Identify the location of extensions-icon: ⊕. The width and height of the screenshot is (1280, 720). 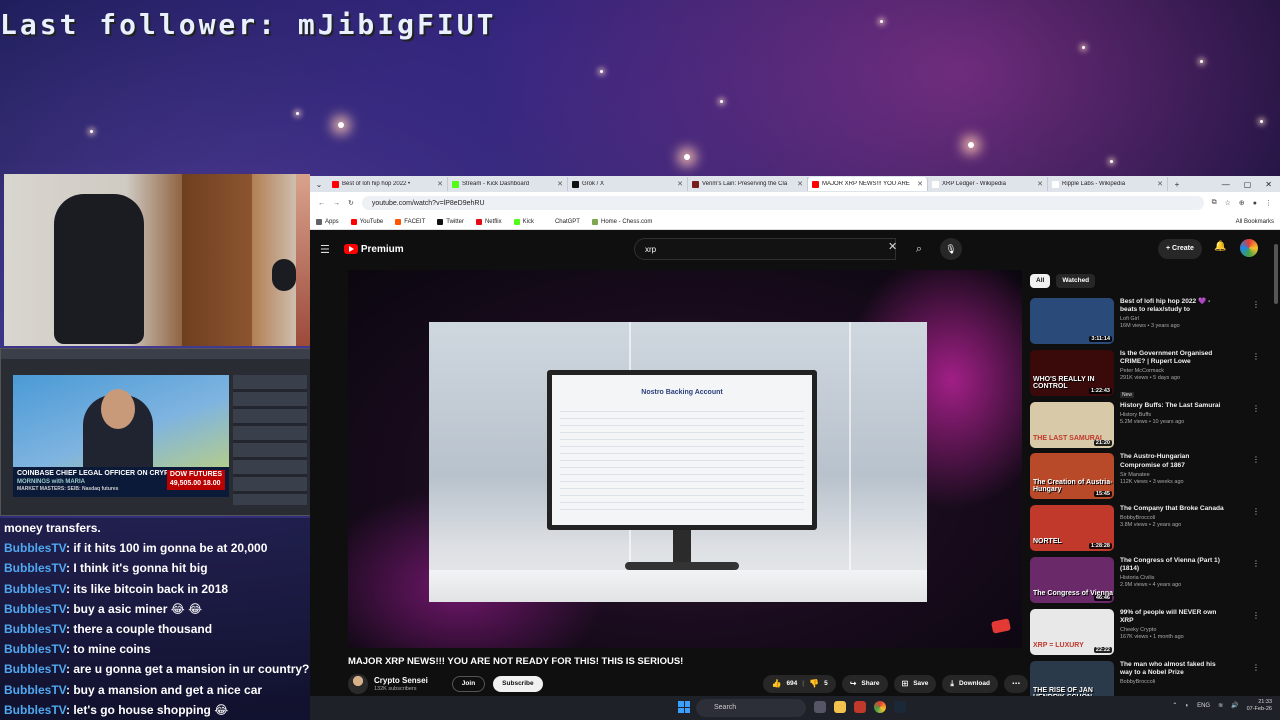
(1242, 203).